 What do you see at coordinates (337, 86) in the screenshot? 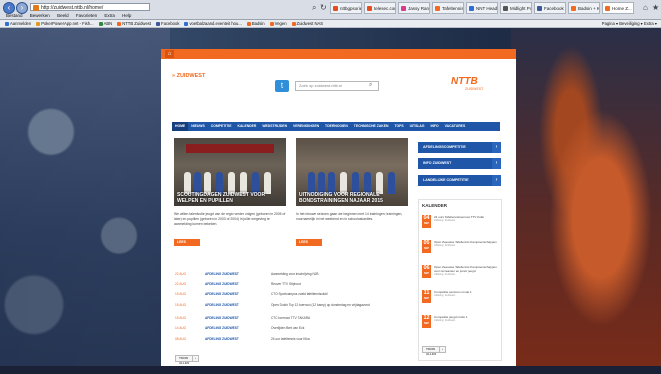
I see `search-input: Zoek op zuidwest.nttb.nl` at bounding box center [337, 86].